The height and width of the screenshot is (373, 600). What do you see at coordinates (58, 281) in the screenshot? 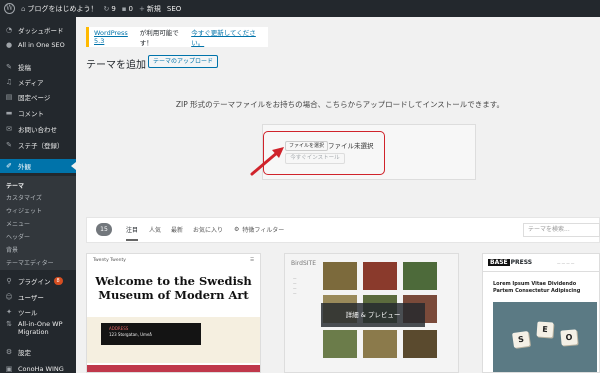
I see `plugin-update-badge: 8` at bounding box center [58, 281].